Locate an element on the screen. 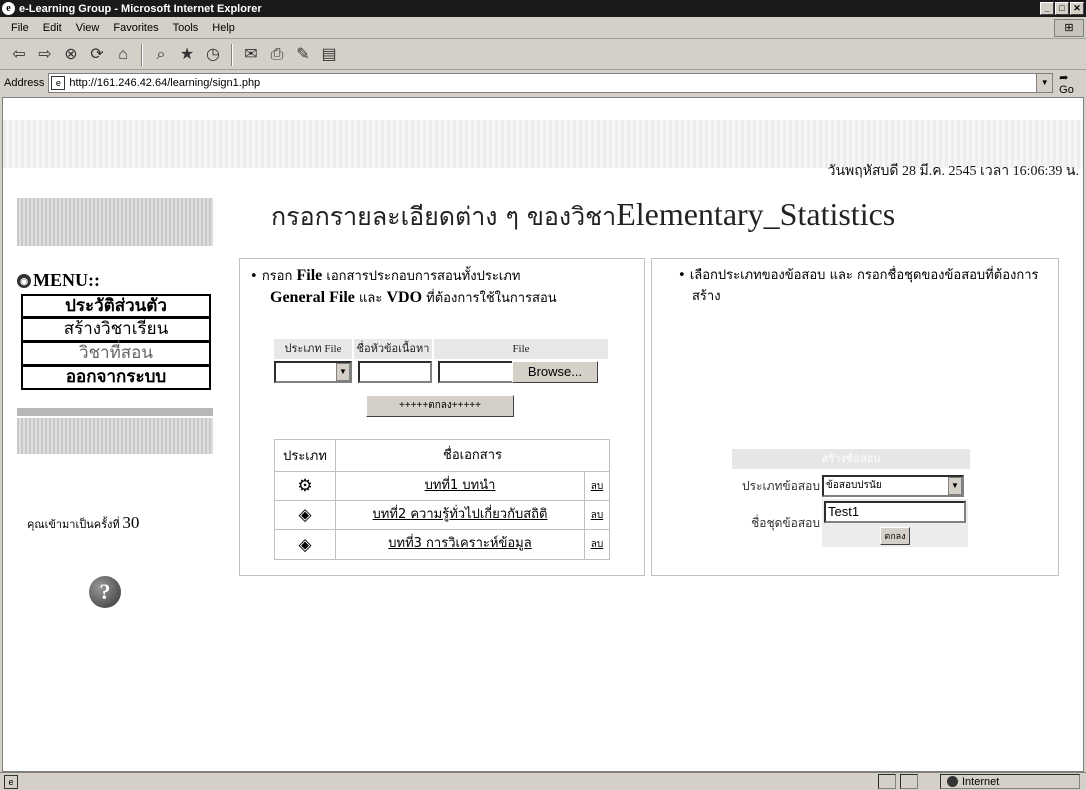 Image resolution: width=1086 pixels, height=790 pixels. menu-favorites: Favorites is located at coordinates (135, 28).